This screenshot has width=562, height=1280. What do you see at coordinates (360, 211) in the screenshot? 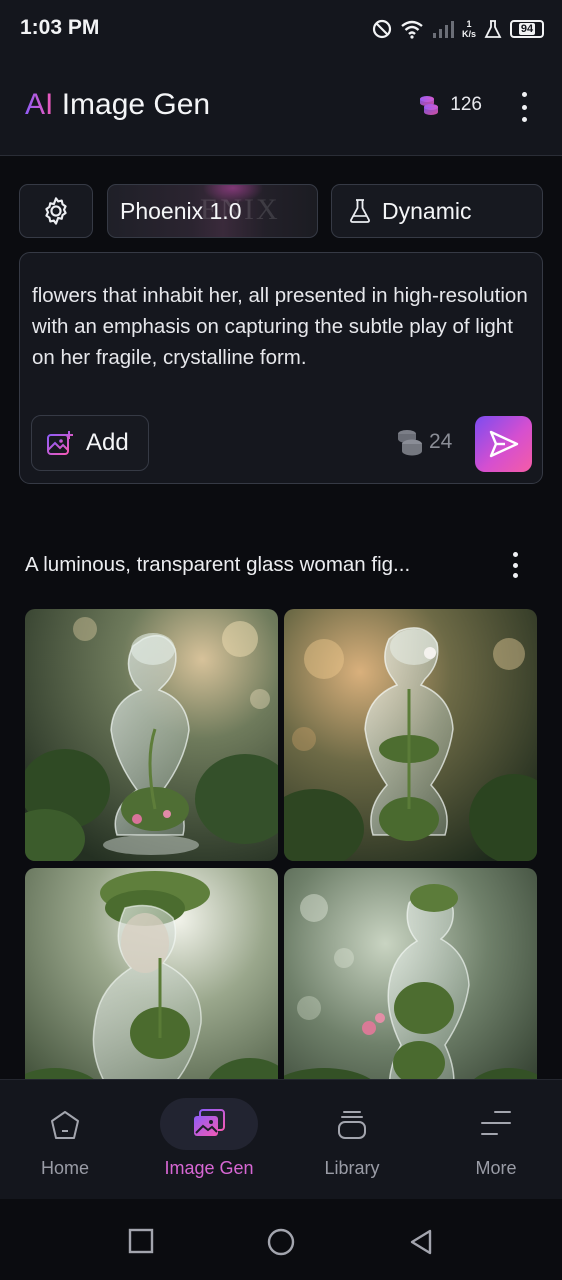
I see `flask-icon` at bounding box center [360, 211].